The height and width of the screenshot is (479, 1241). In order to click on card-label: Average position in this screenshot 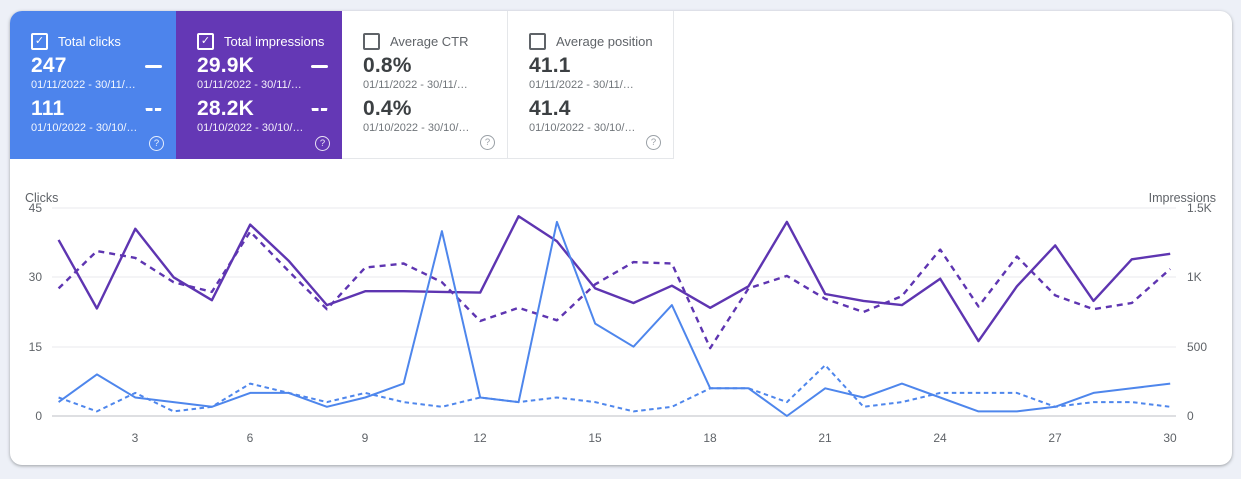, I will do `click(604, 41)`.